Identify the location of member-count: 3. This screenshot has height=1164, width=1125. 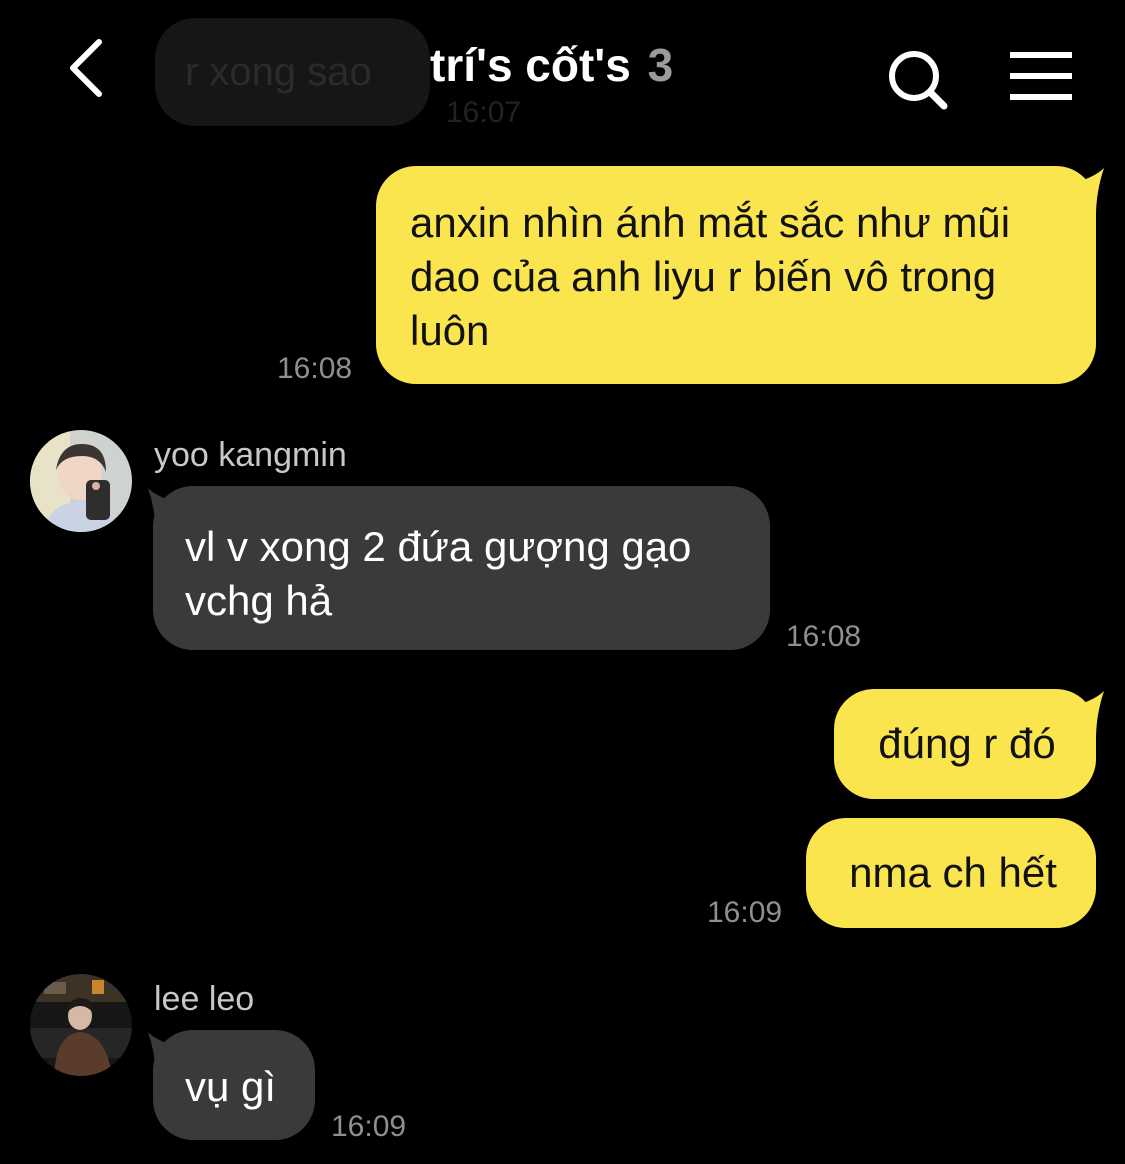
(660, 65).